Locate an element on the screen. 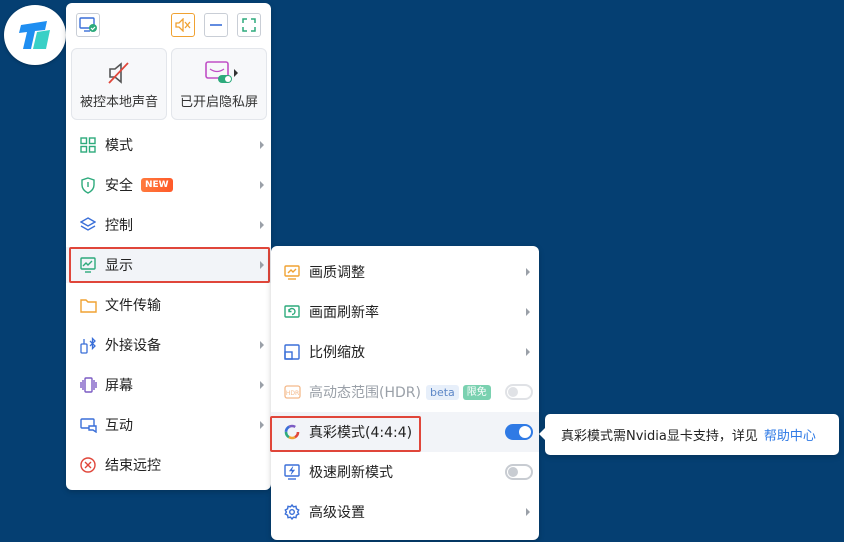 Image resolution: width=844 pixels, height=542 pixels. menu-item-mode: 模式 is located at coordinates (168, 145).